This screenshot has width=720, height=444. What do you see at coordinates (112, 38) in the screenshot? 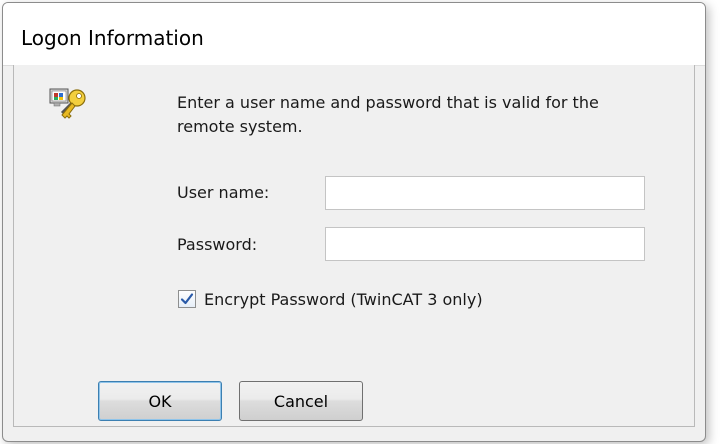
I see `dialog-title: Logon Information` at bounding box center [112, 38].